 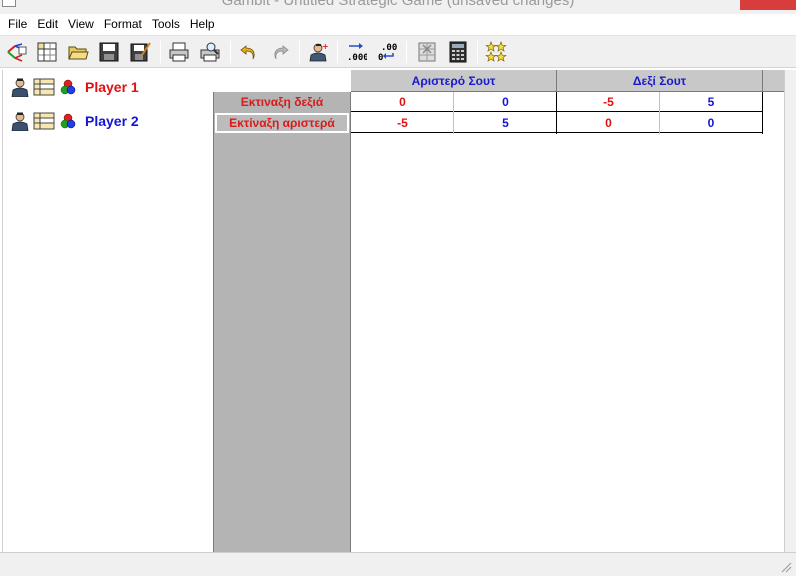 What do you see at coordinates (249, 52) in the screenshot?
I see `undo-icon` at bounding box center [249, 52].